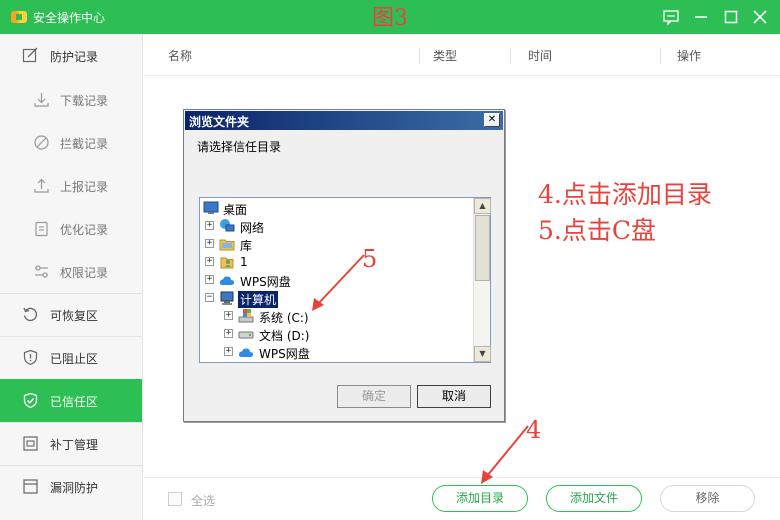 The width and height of the screenshot is (780, 520). What do you see at coordinates (420, 369) in the screenshot?
I see `annotation-arrows` at bounding box center [420, 369].